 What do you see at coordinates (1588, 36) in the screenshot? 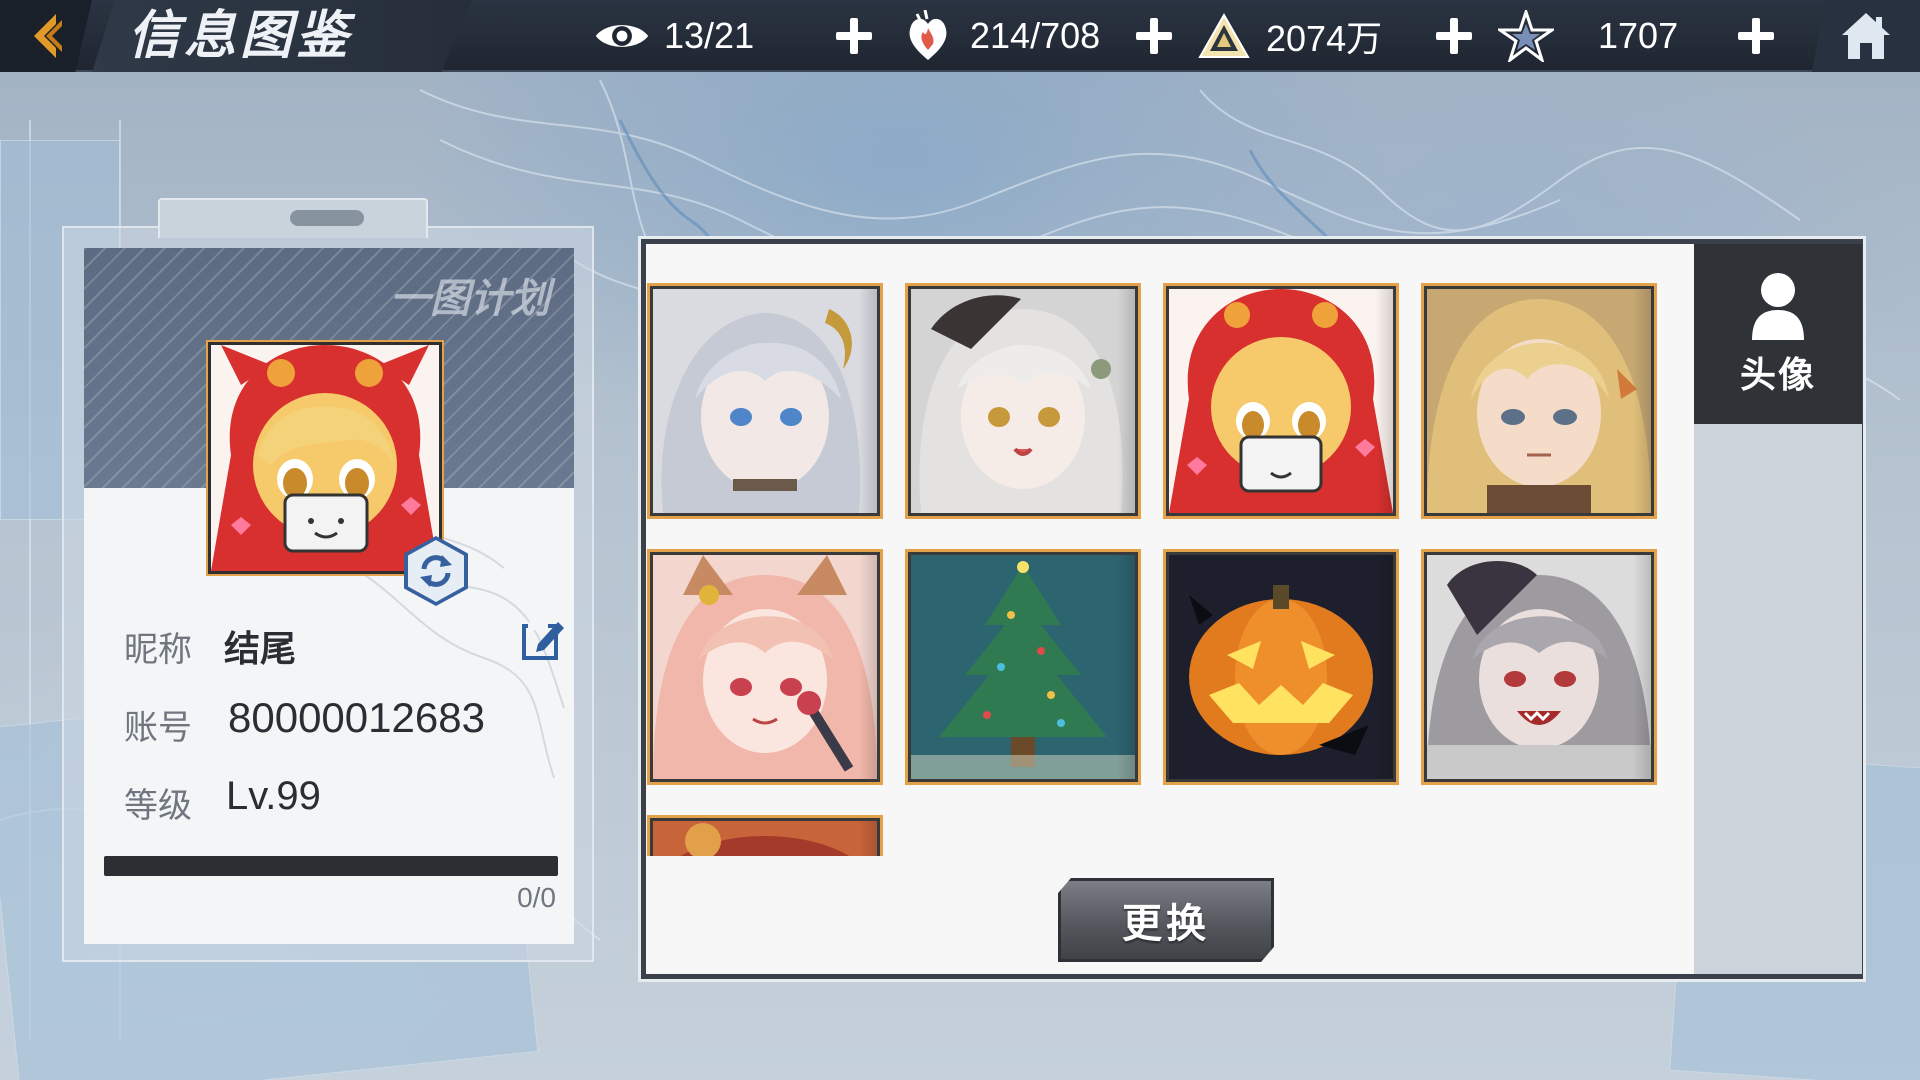
I see `resource-gems: 1707` at bounding box center [1588, 36].